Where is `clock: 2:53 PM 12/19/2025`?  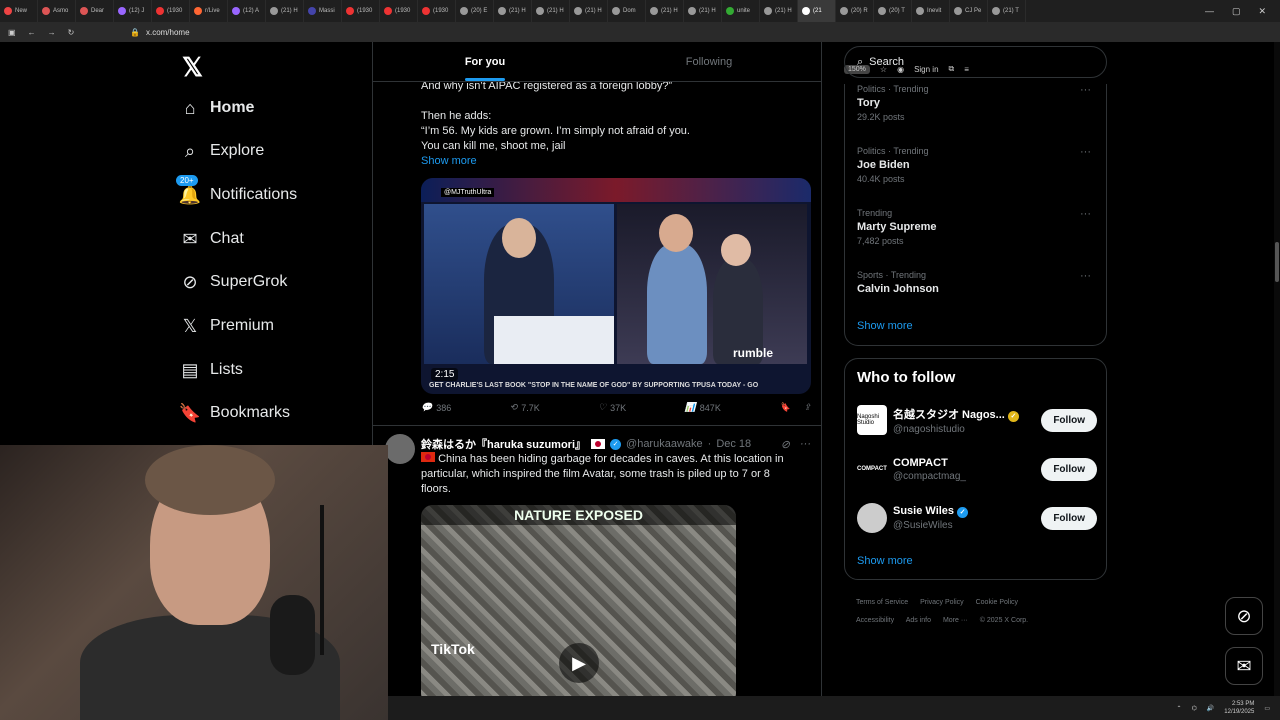
clock: 2:53 PM 12/19/2025 is located at coordinates (1239, 708).